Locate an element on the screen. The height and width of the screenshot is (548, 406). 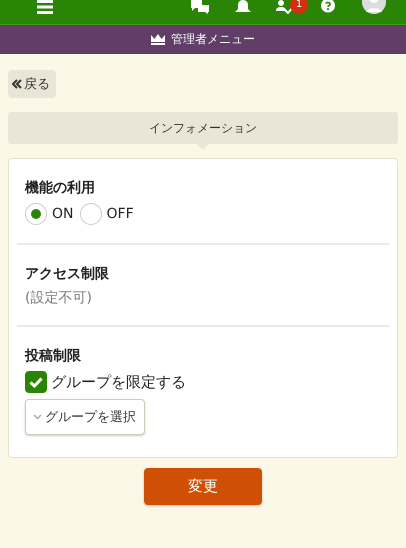
admin-menu-title: 管理者メニュー is located at coordinates (213, 39).